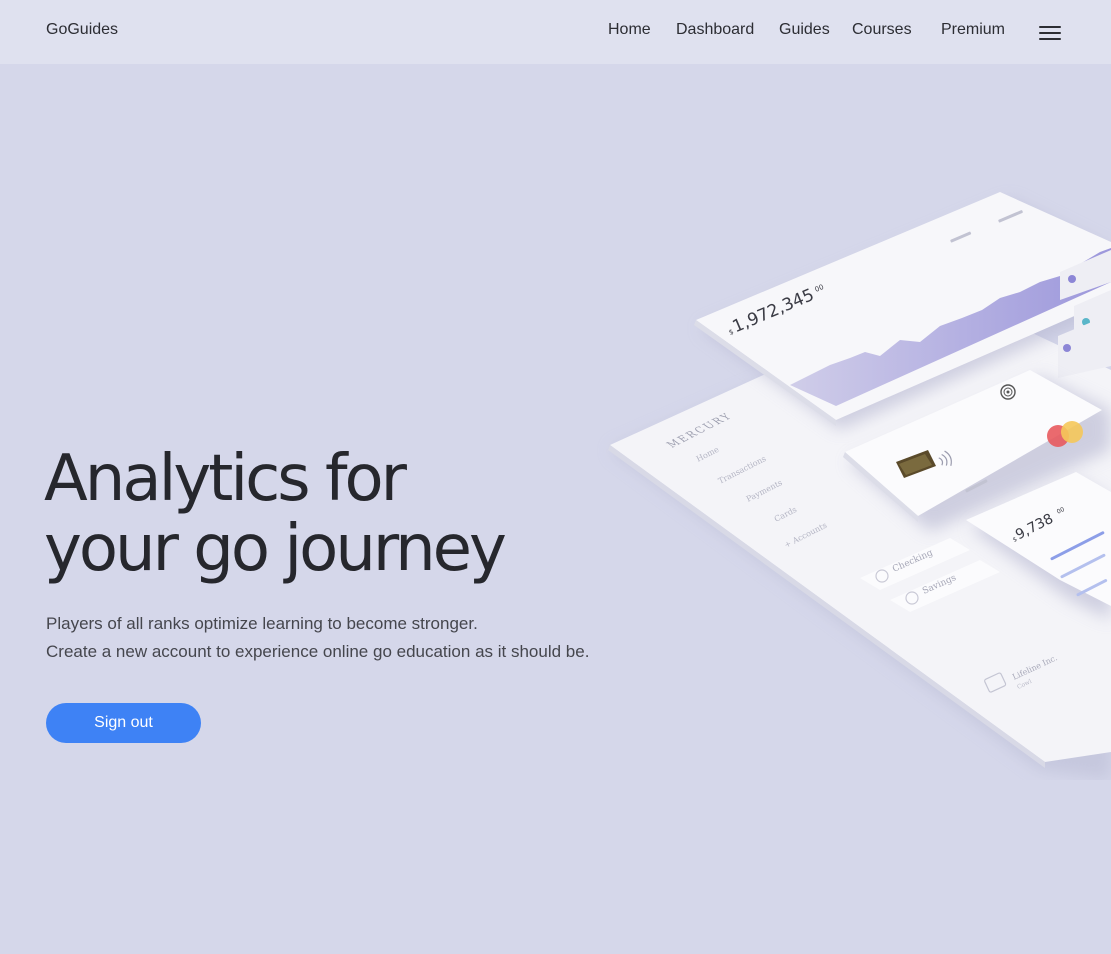 The height and width of the screenshot is (954, 1111). What do you see at coordinates (804, 30) in the screenshot?
I see `nav-guides-link: Guides` at bounding box center [804, 30].